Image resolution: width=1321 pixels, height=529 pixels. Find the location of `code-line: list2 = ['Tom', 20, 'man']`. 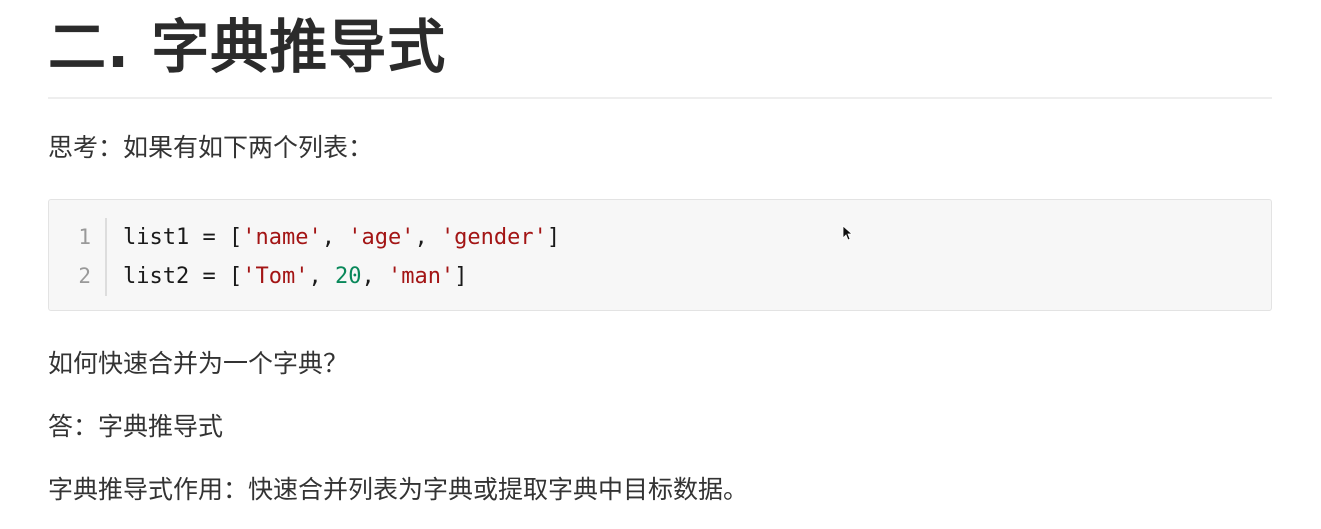

code-line: list2 = ['Tom', 20, 'man'] is located at coordinates (295, 276).